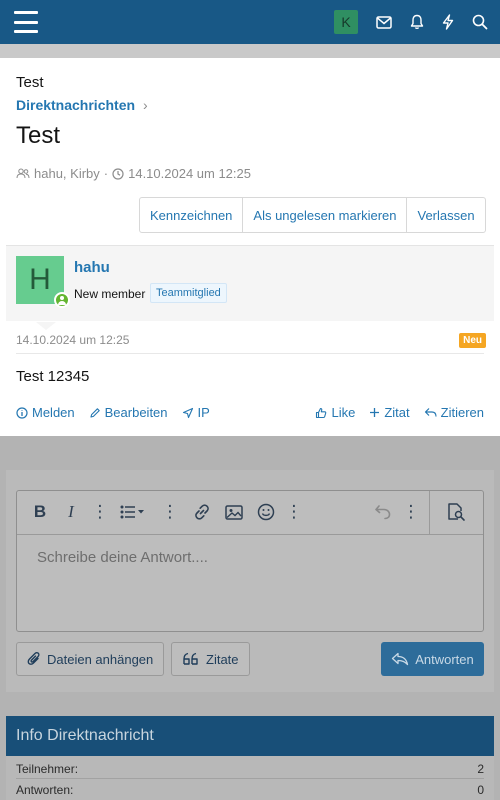 This screenshot has height=800, width=500. What do you see at coordinates (234, 512) in the screenshot?
I see `image-icon` at bounding box center [234, 512].